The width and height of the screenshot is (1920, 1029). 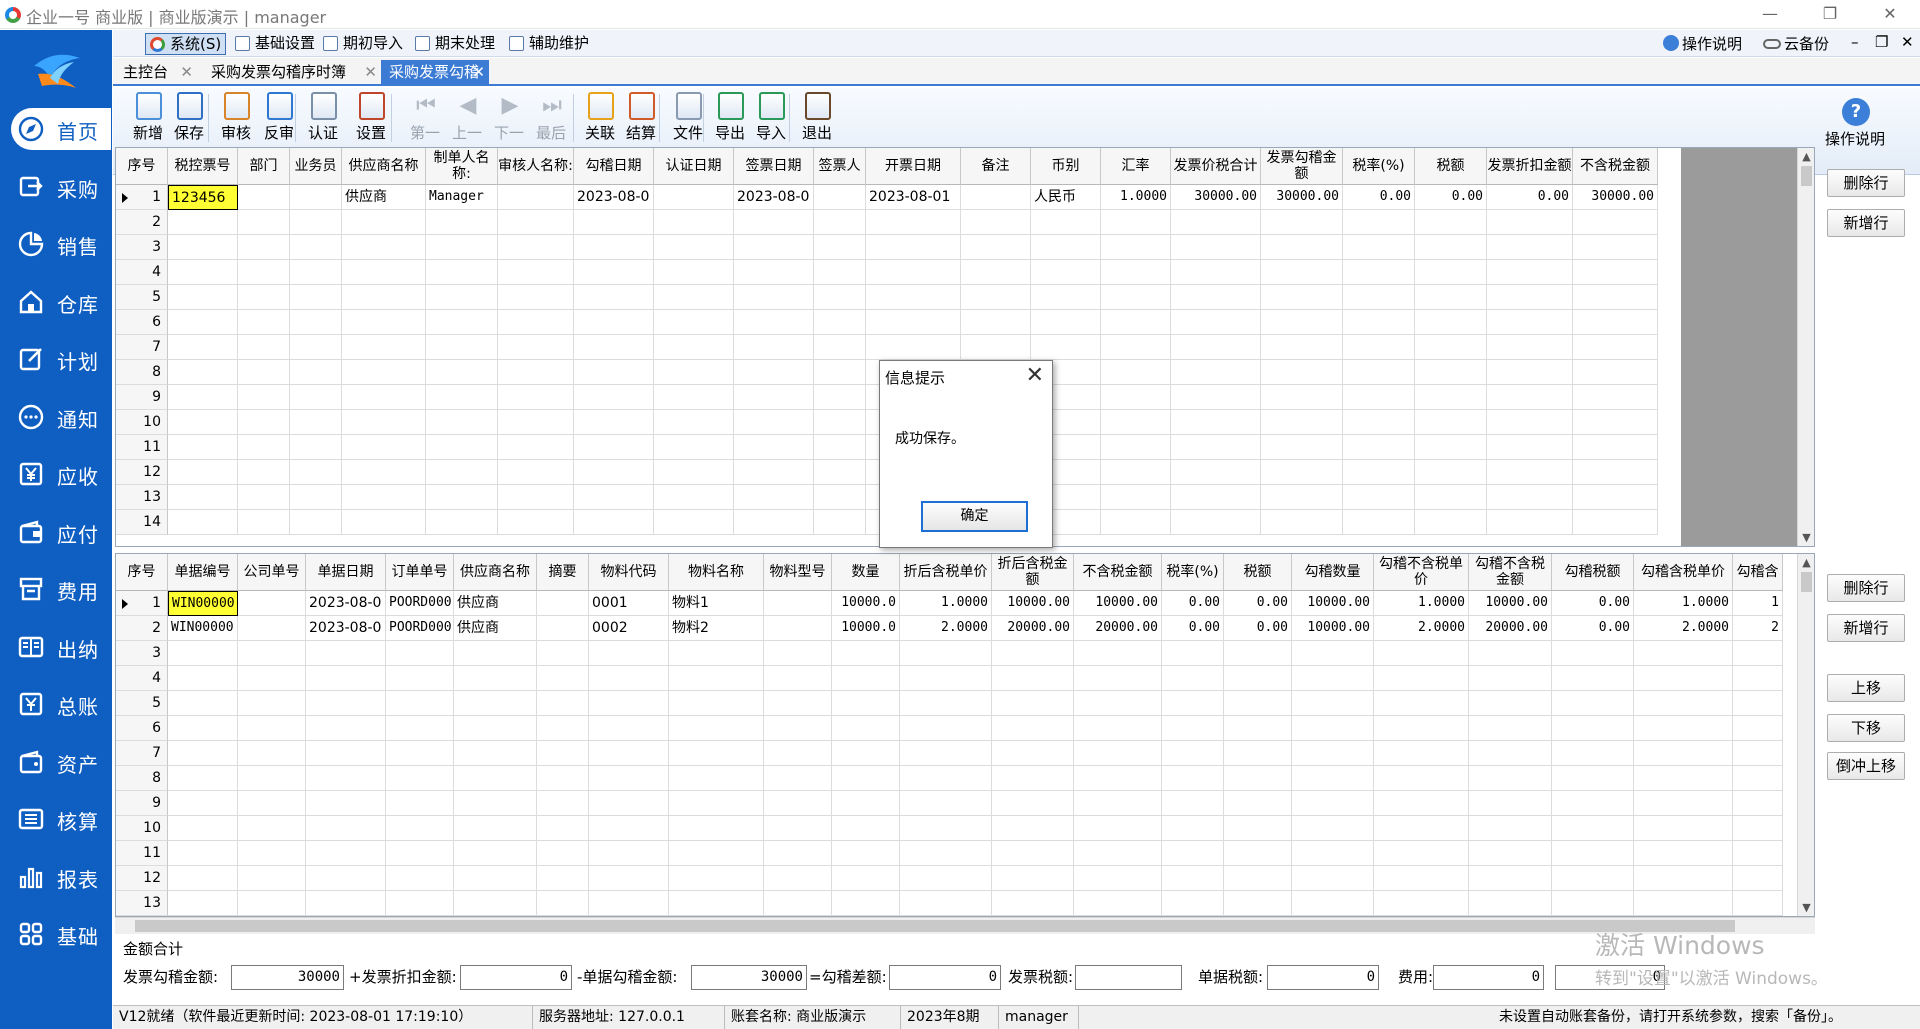 I want to click on bottom_grid-header-6: 摘要, so click(x=563, y=572).